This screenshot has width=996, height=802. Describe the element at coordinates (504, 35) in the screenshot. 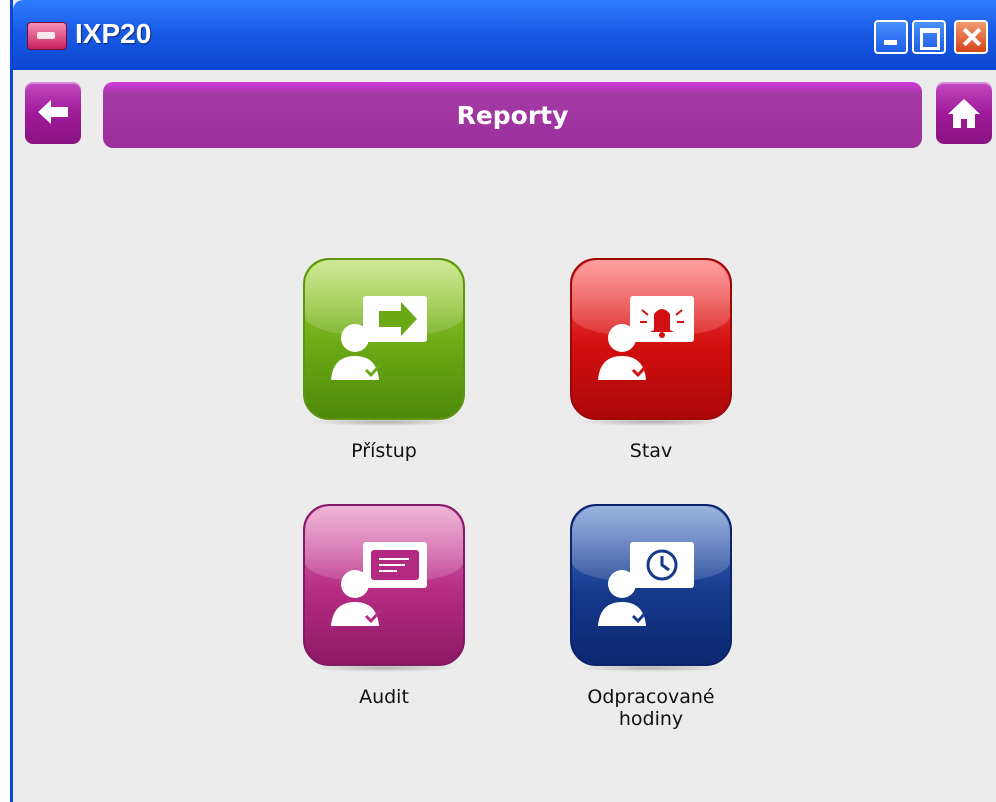

I see `title-bar: IXP20` at that location.